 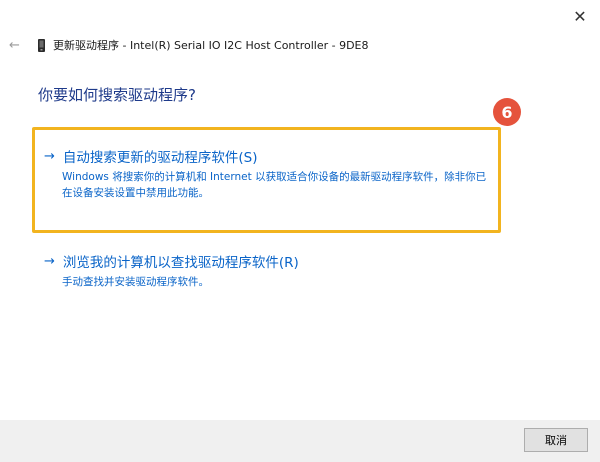 What do you see at coordinates (556, 440) in the screenshot?
I see `cancel-button: 取消` at bounding box center [556, 440].